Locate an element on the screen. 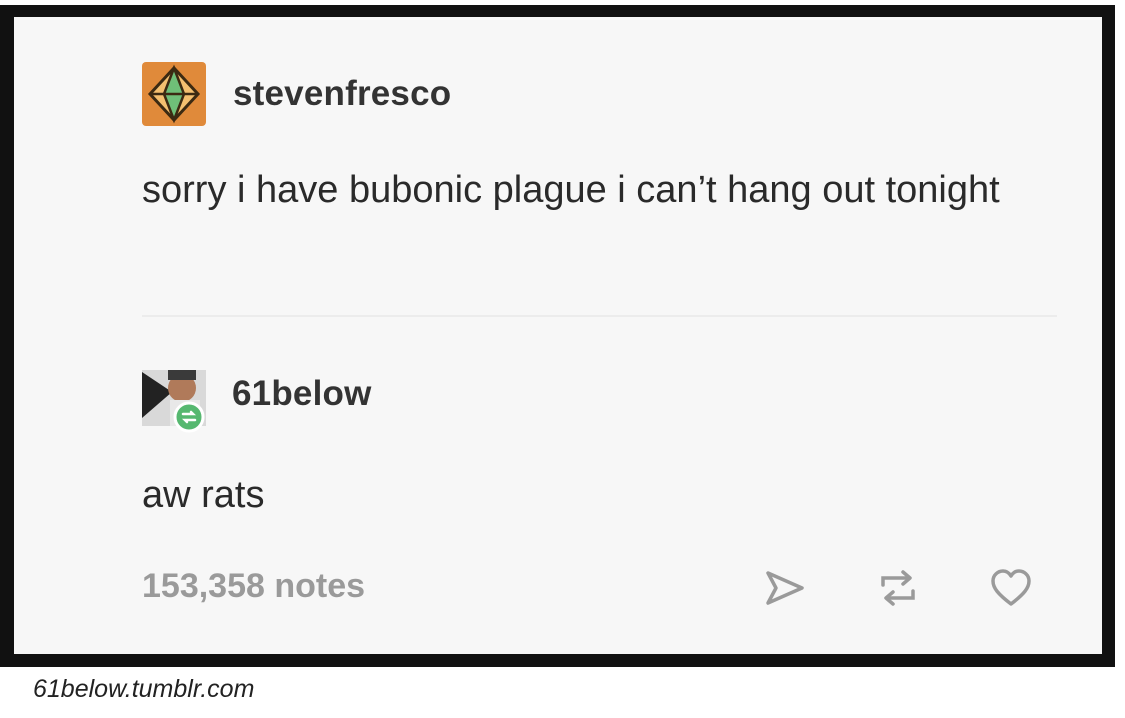 The height and width of the screenshot is (718, 1125). reblog-button is located at coordinates (898, 588).